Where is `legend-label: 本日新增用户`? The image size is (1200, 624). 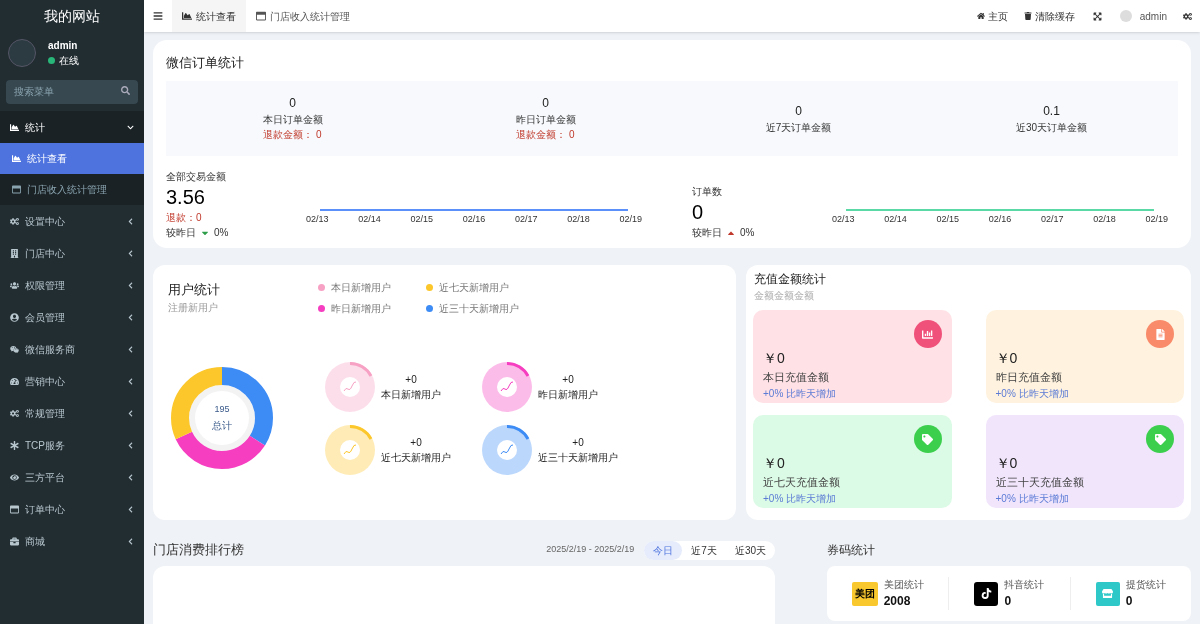
legend-label: 本日新增用户 is located at coordinates (361, 288).